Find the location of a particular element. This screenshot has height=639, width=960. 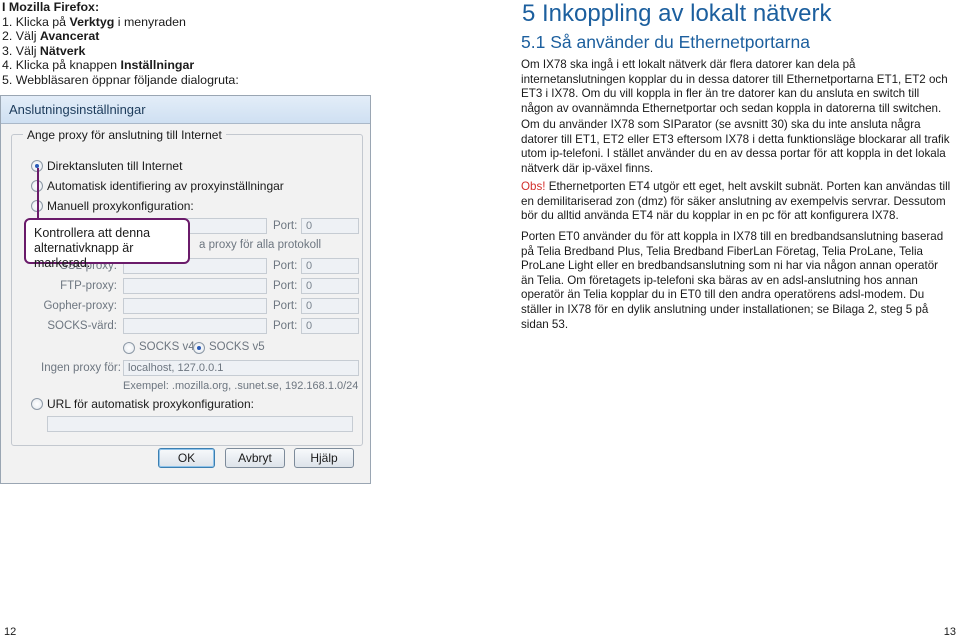

step-item: 3. Välj Nätverk is located at coordinates (44, 50).